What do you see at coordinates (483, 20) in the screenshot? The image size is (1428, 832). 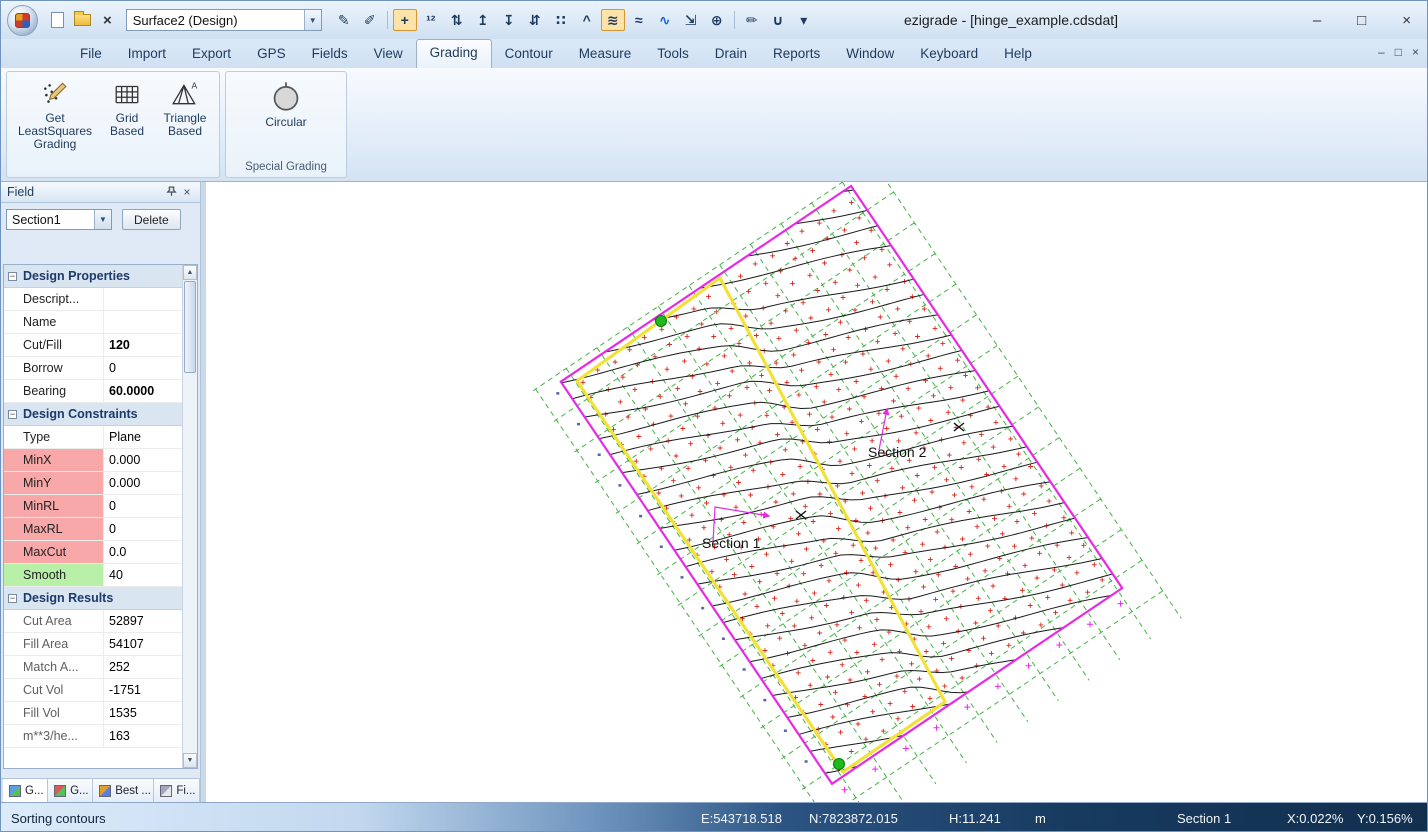 I see `design-levels-icon: ↥` at bounding box center [483, 20].